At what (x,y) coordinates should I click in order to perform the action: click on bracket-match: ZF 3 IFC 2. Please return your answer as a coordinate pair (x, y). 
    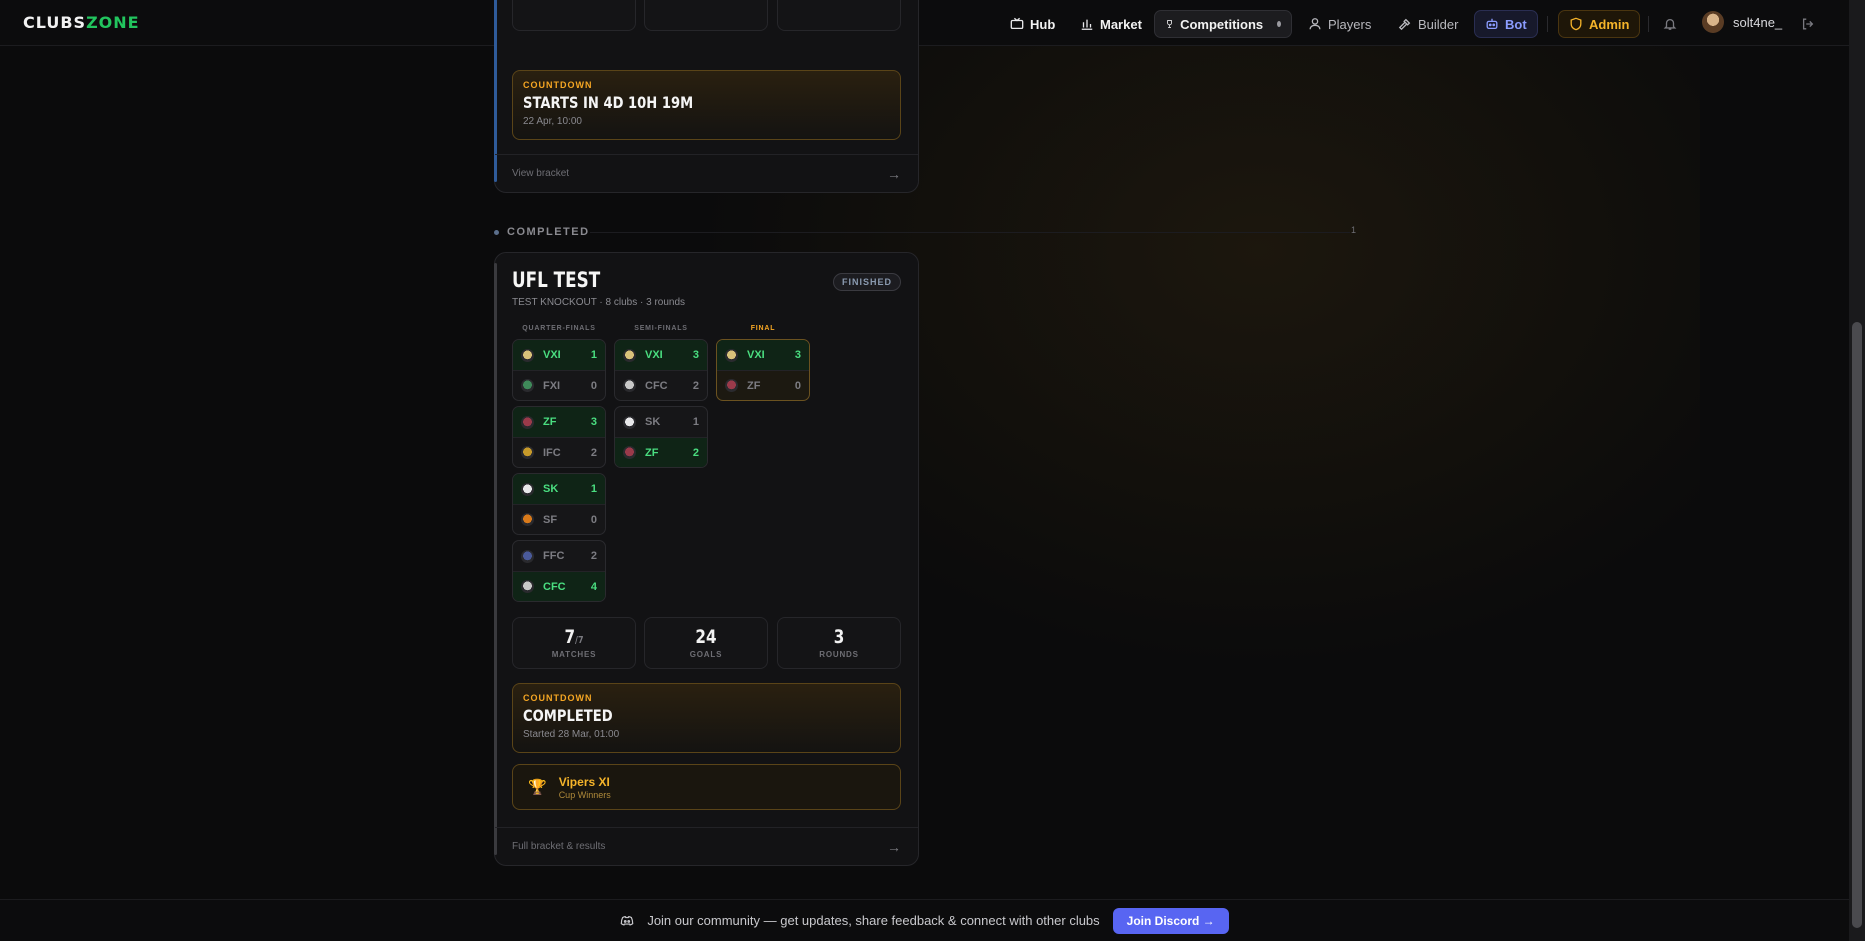
    Looking at the image, I should click on (559, 437).